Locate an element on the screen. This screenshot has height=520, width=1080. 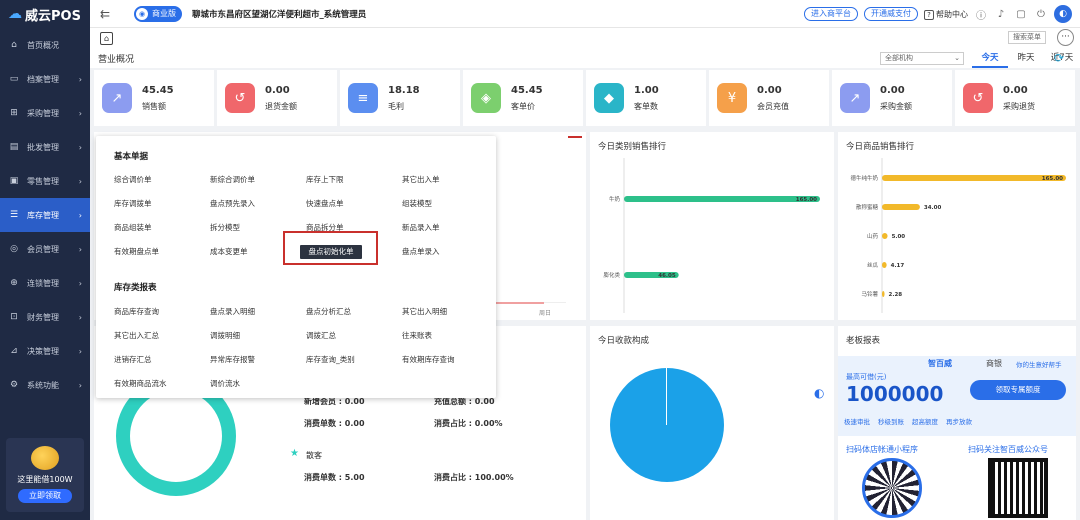
submenu-item: 其它出入汇总 is located at coordinates (136, 335).